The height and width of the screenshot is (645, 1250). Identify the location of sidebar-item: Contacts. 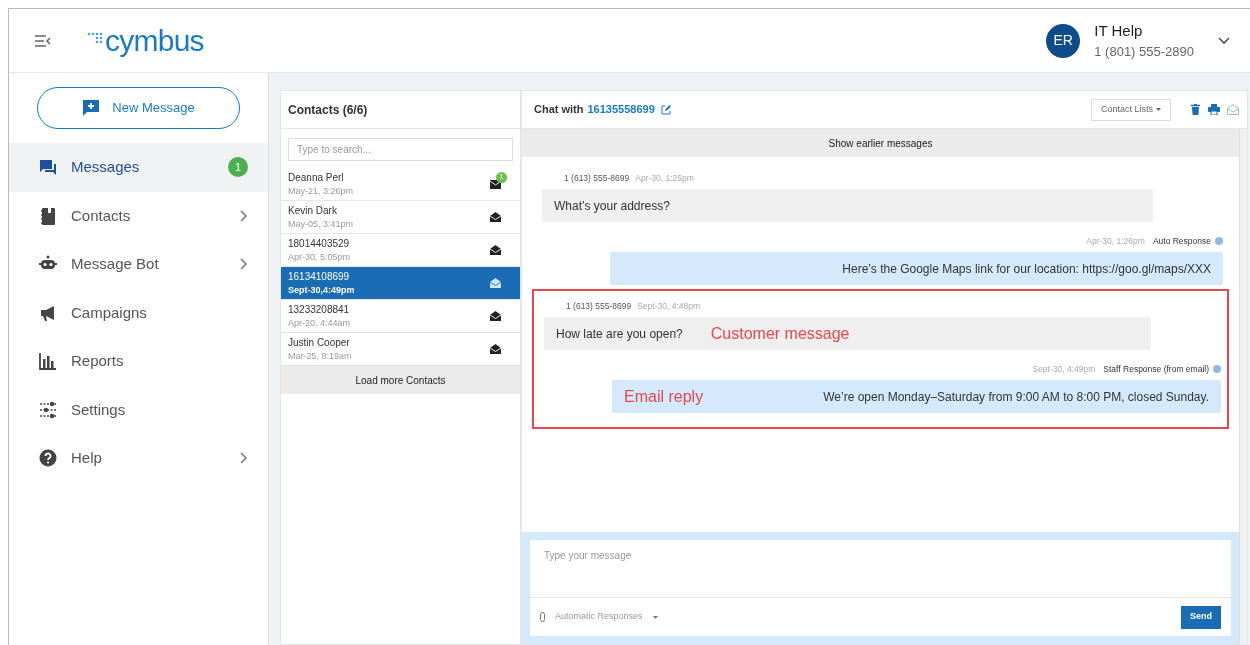
(138, 215).